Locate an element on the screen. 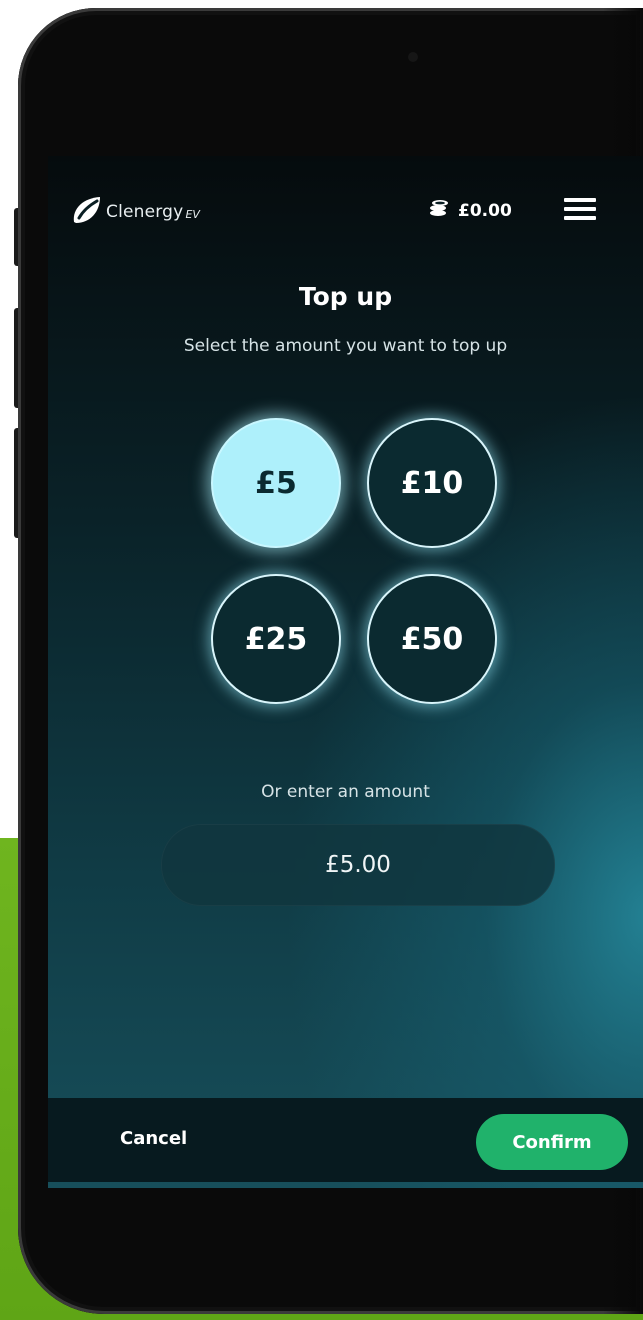 The image size is (643, 1320). balance-amount: £0.00 is located at coordinates (485, 210).